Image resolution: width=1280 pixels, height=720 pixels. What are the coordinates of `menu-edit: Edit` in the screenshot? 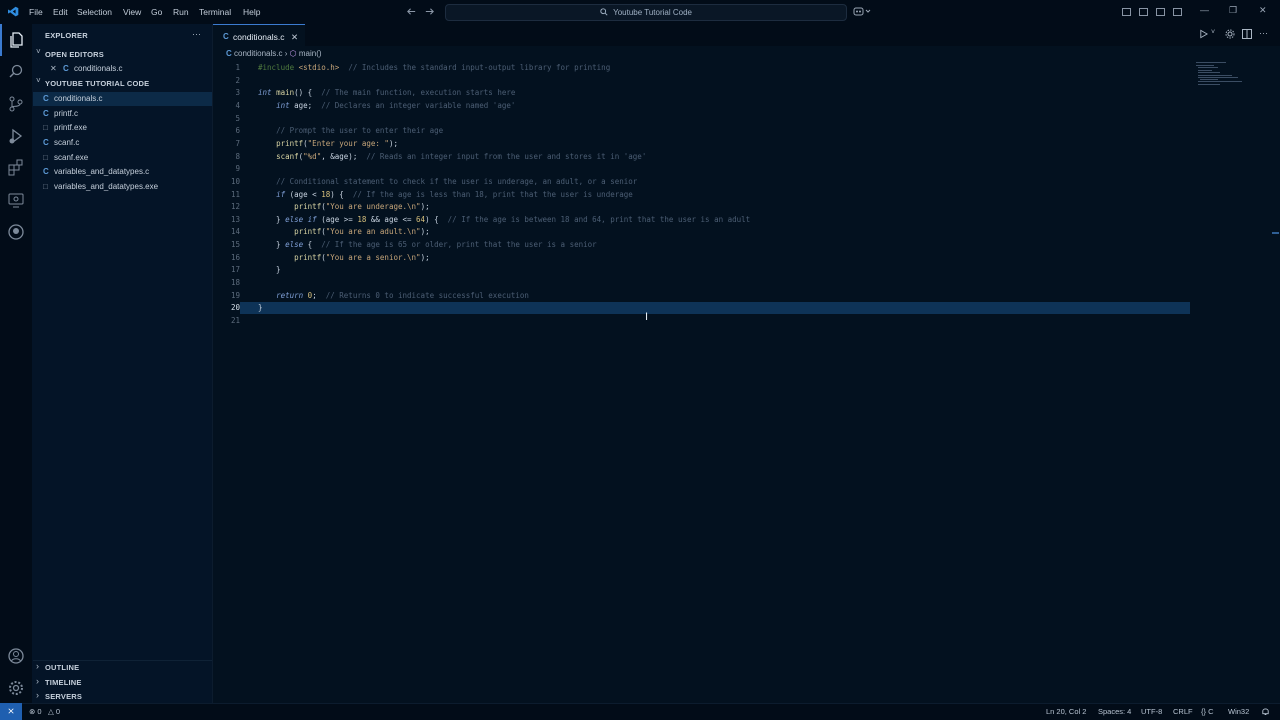 It's located at (60, 12).